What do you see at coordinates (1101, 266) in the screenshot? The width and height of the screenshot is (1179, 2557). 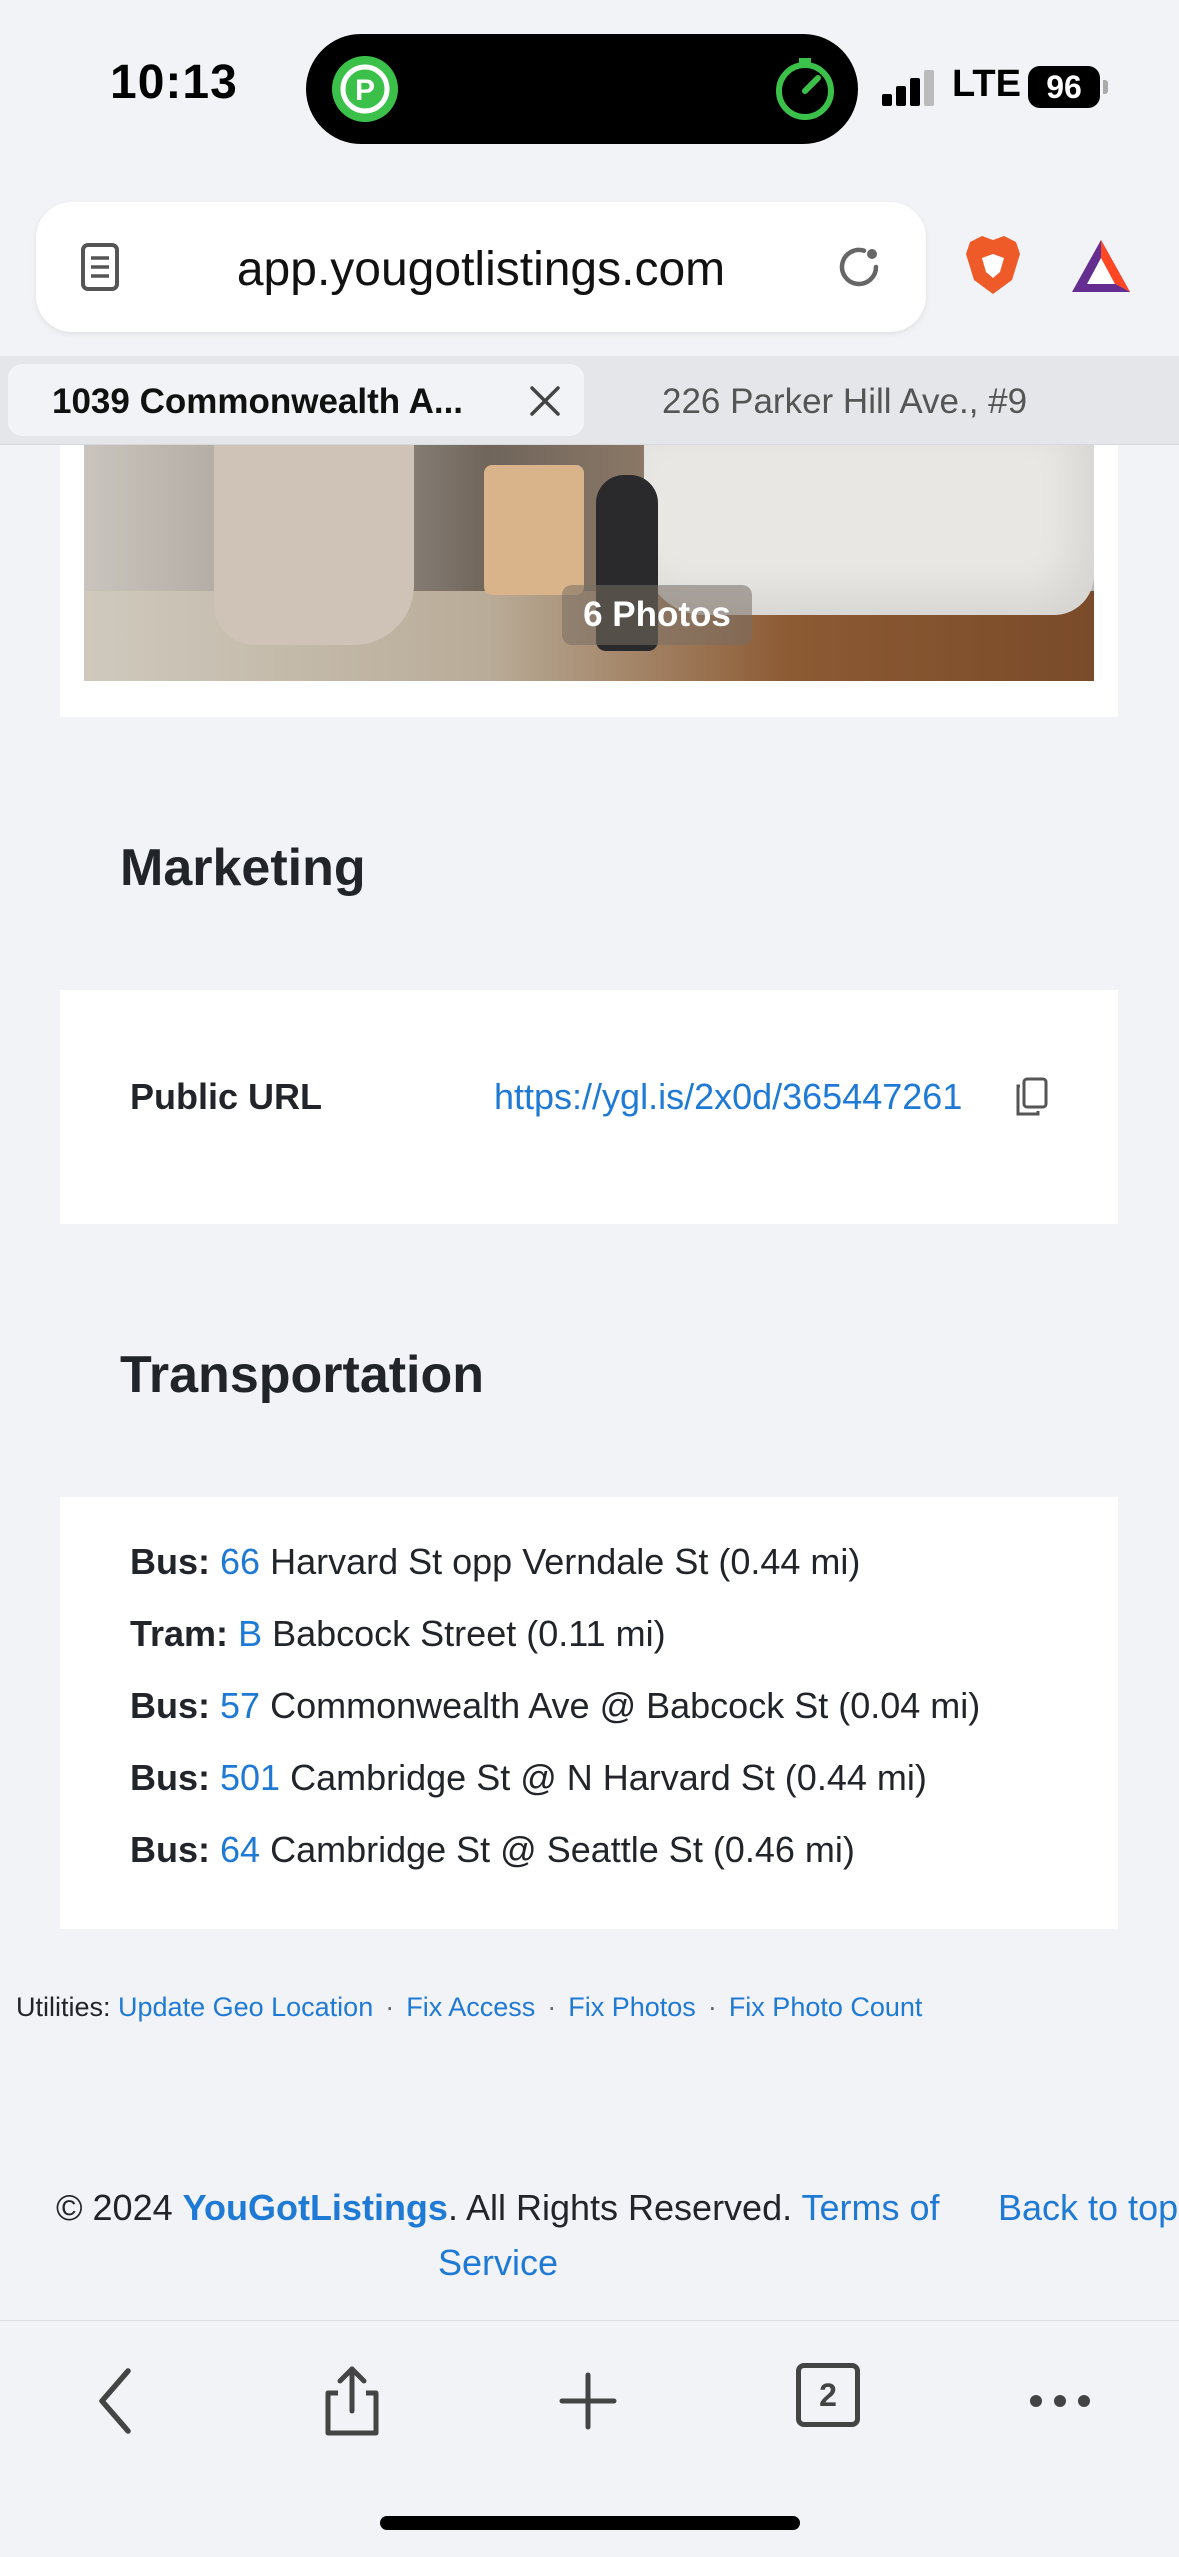 I see `brave-rewards-icon` at bounding box center [1101, 266].